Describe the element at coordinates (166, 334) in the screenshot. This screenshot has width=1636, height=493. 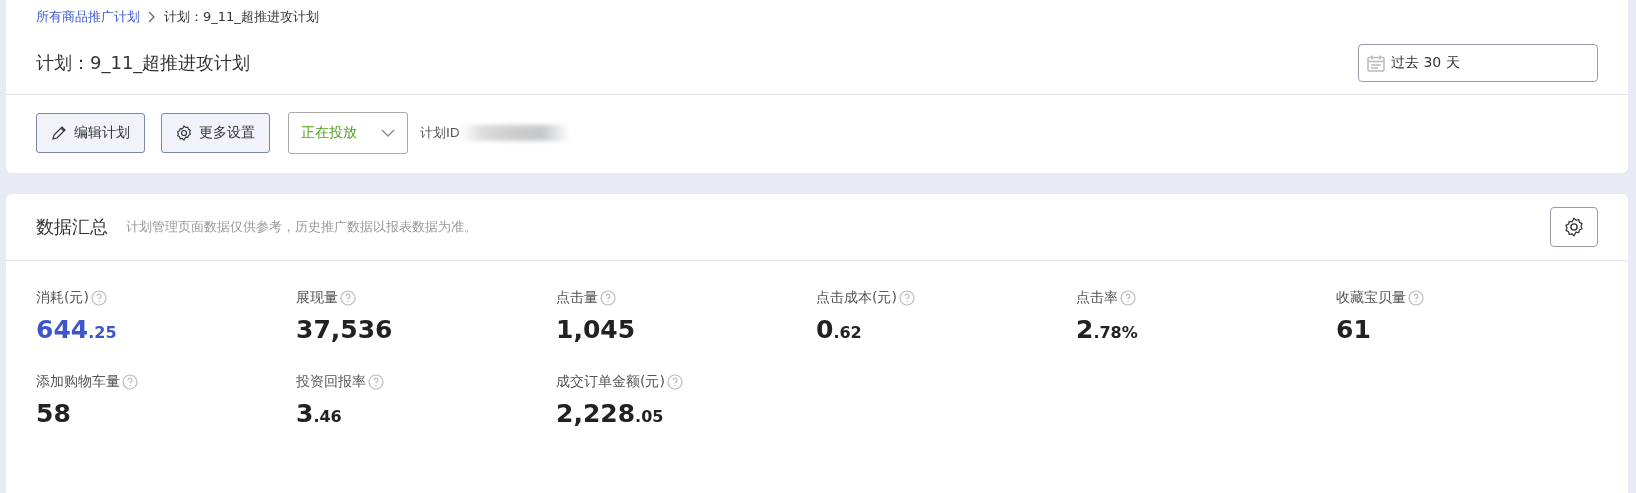
I see `metric-value: 644.25` at that location.